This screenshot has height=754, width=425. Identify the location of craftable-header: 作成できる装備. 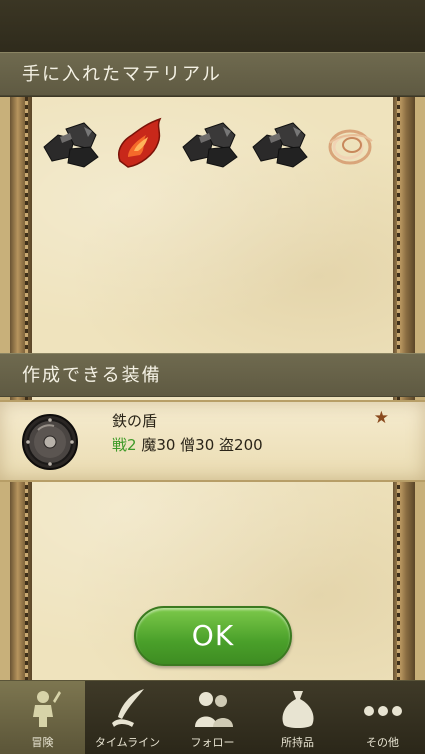
(212, 375).